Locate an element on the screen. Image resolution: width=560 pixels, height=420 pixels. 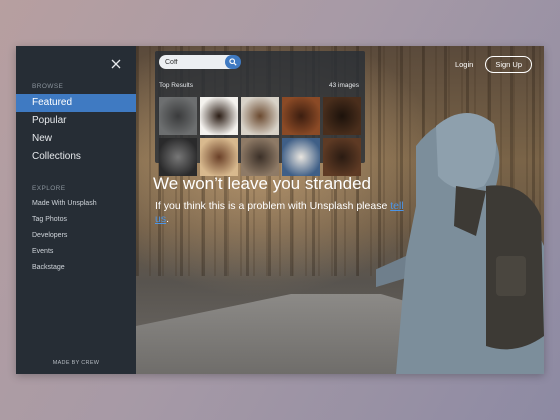
top-results-label: Top Results is located at coordinates (176, 85).